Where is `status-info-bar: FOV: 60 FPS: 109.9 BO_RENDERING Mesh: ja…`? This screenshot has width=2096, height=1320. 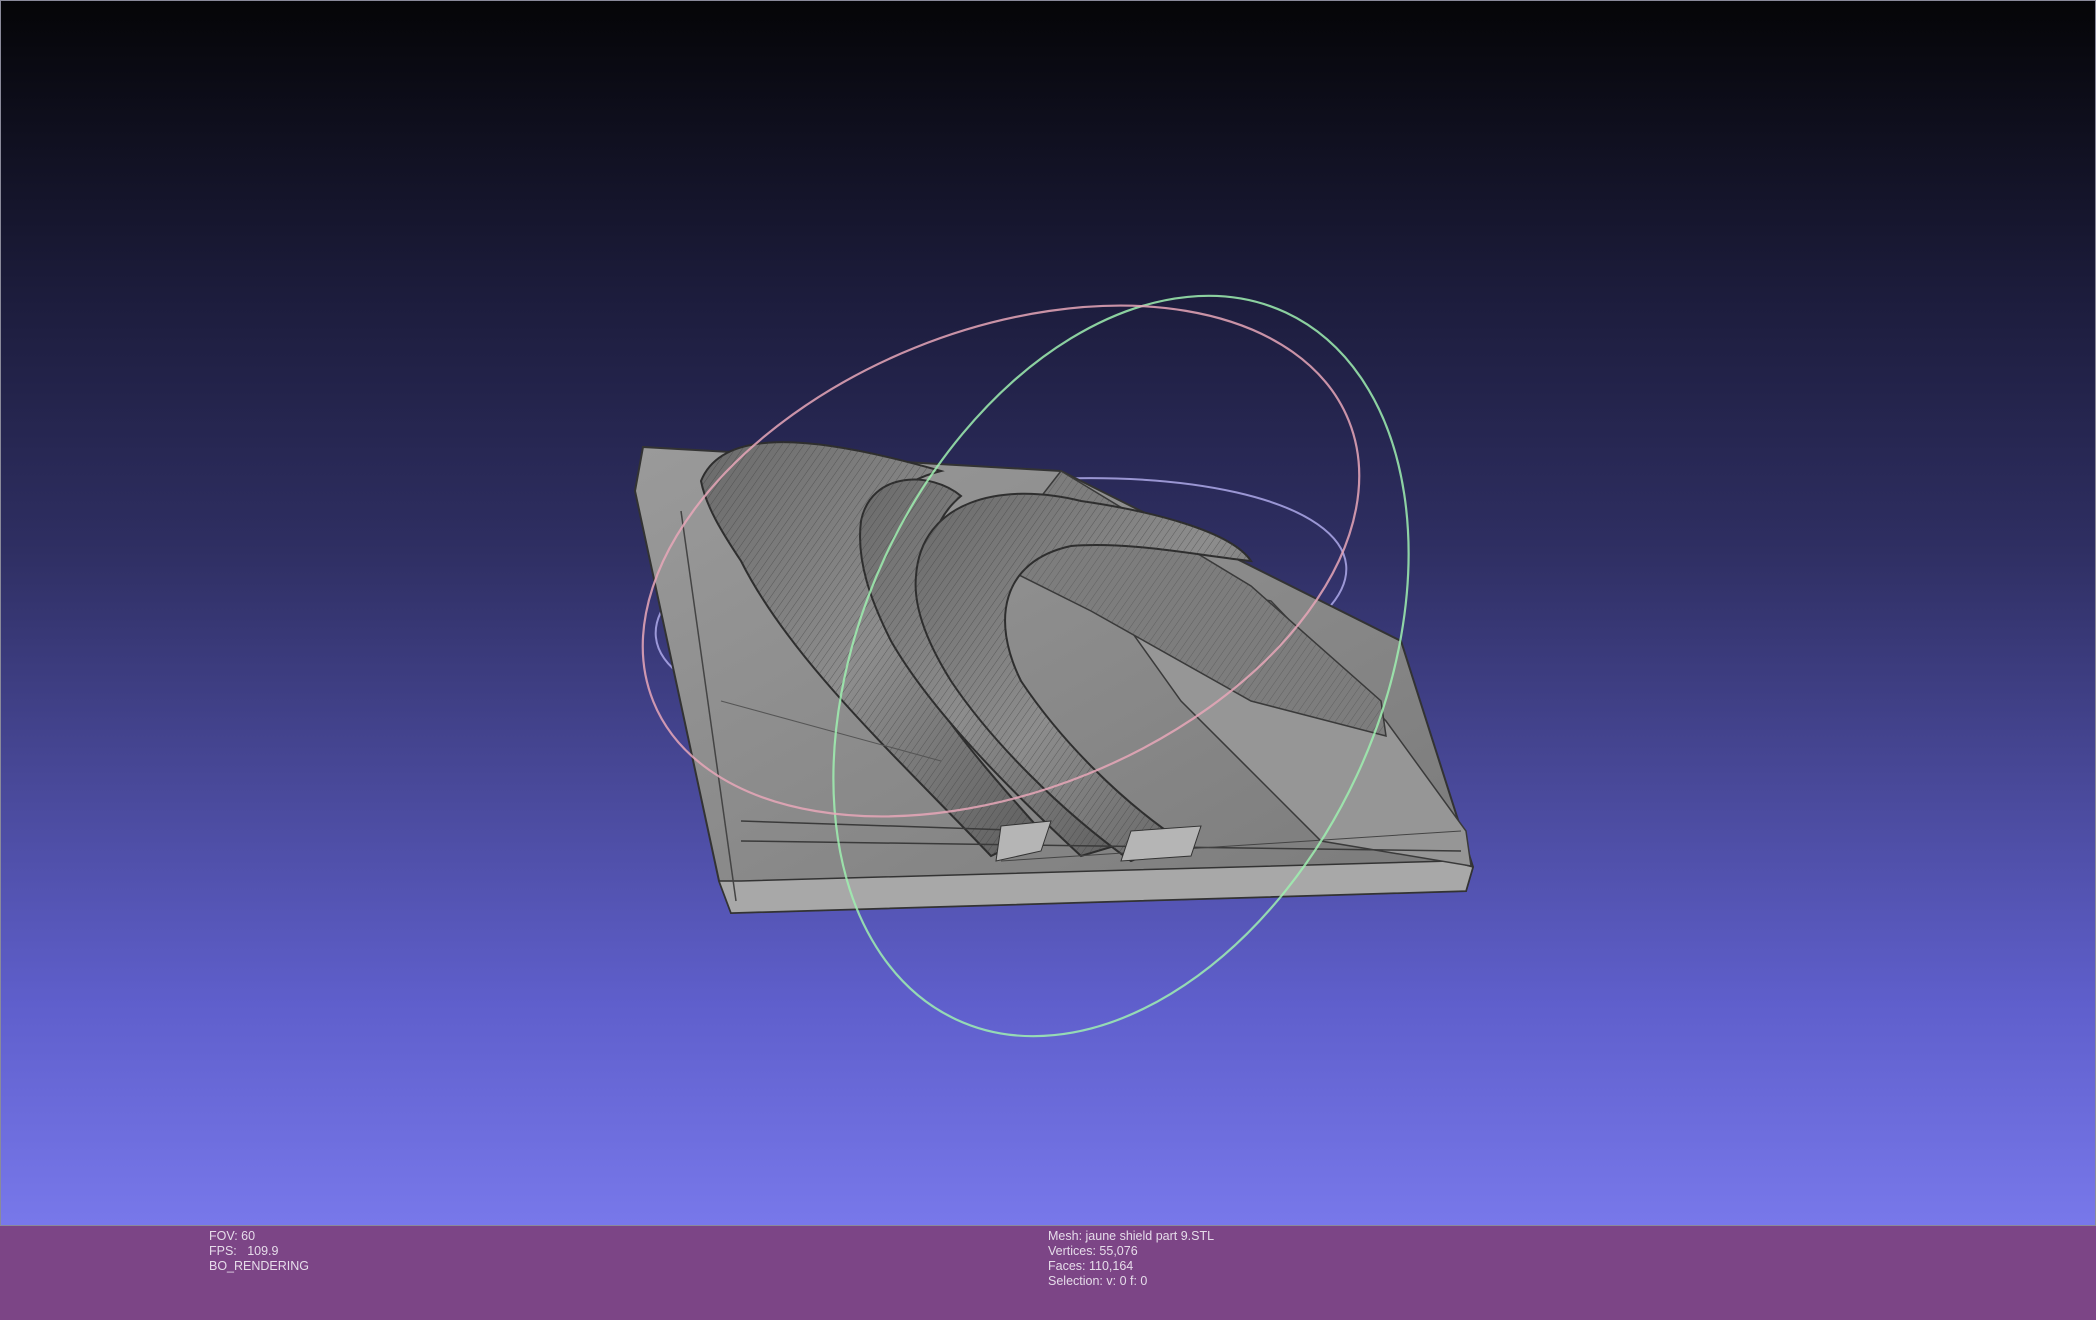
status-info-bar: FOV: 60 FPS: 109.9 BO_RENDERING Mesh: ja… is located at coordinates (1048, 1273).